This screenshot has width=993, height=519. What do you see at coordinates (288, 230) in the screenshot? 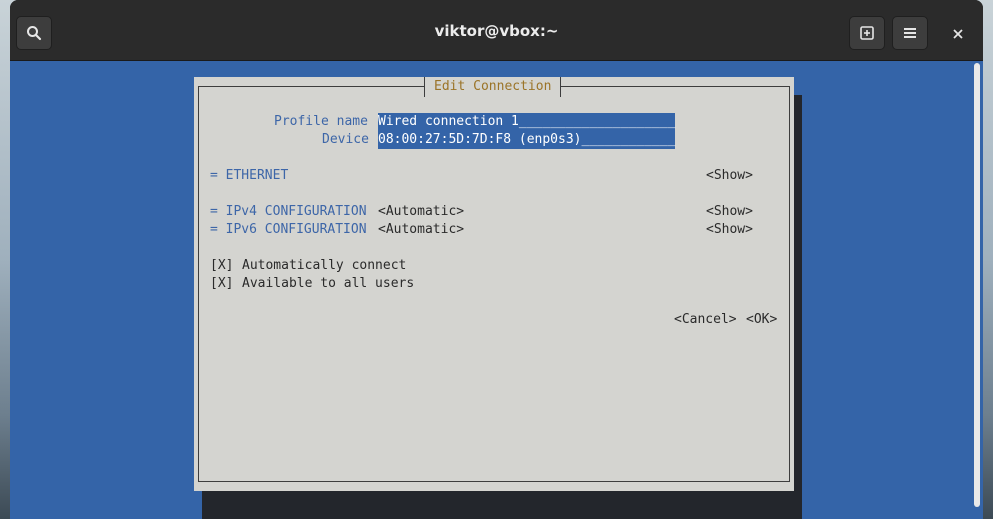
I see `ipv6-section-toggle: = IPv6 CONFIGURATION` at bounding box center [288, 230].